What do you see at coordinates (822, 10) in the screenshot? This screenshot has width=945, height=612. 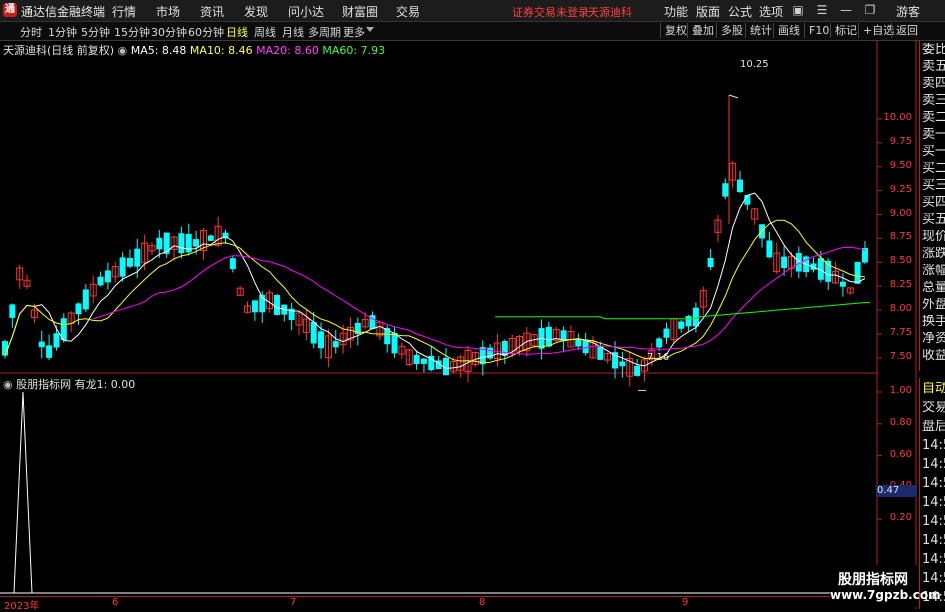 I see `menu-icon: ☰` at bounding box center [822, 10].